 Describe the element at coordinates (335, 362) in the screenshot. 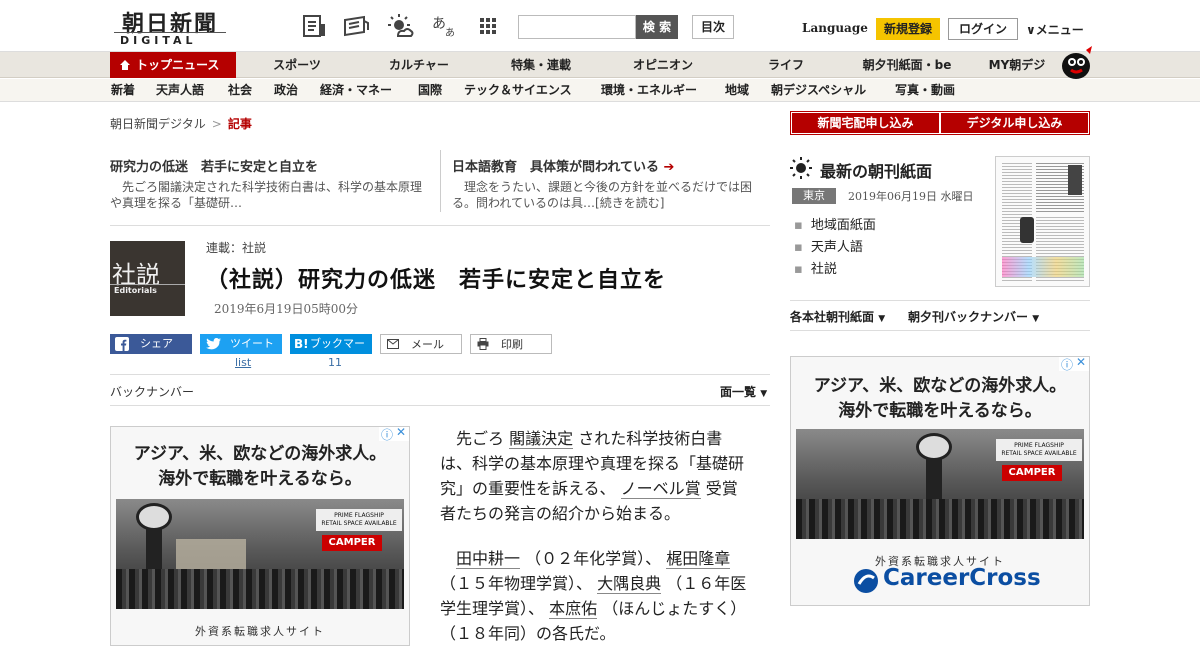

I see `hatena-bookmark-count: 11` at that location.